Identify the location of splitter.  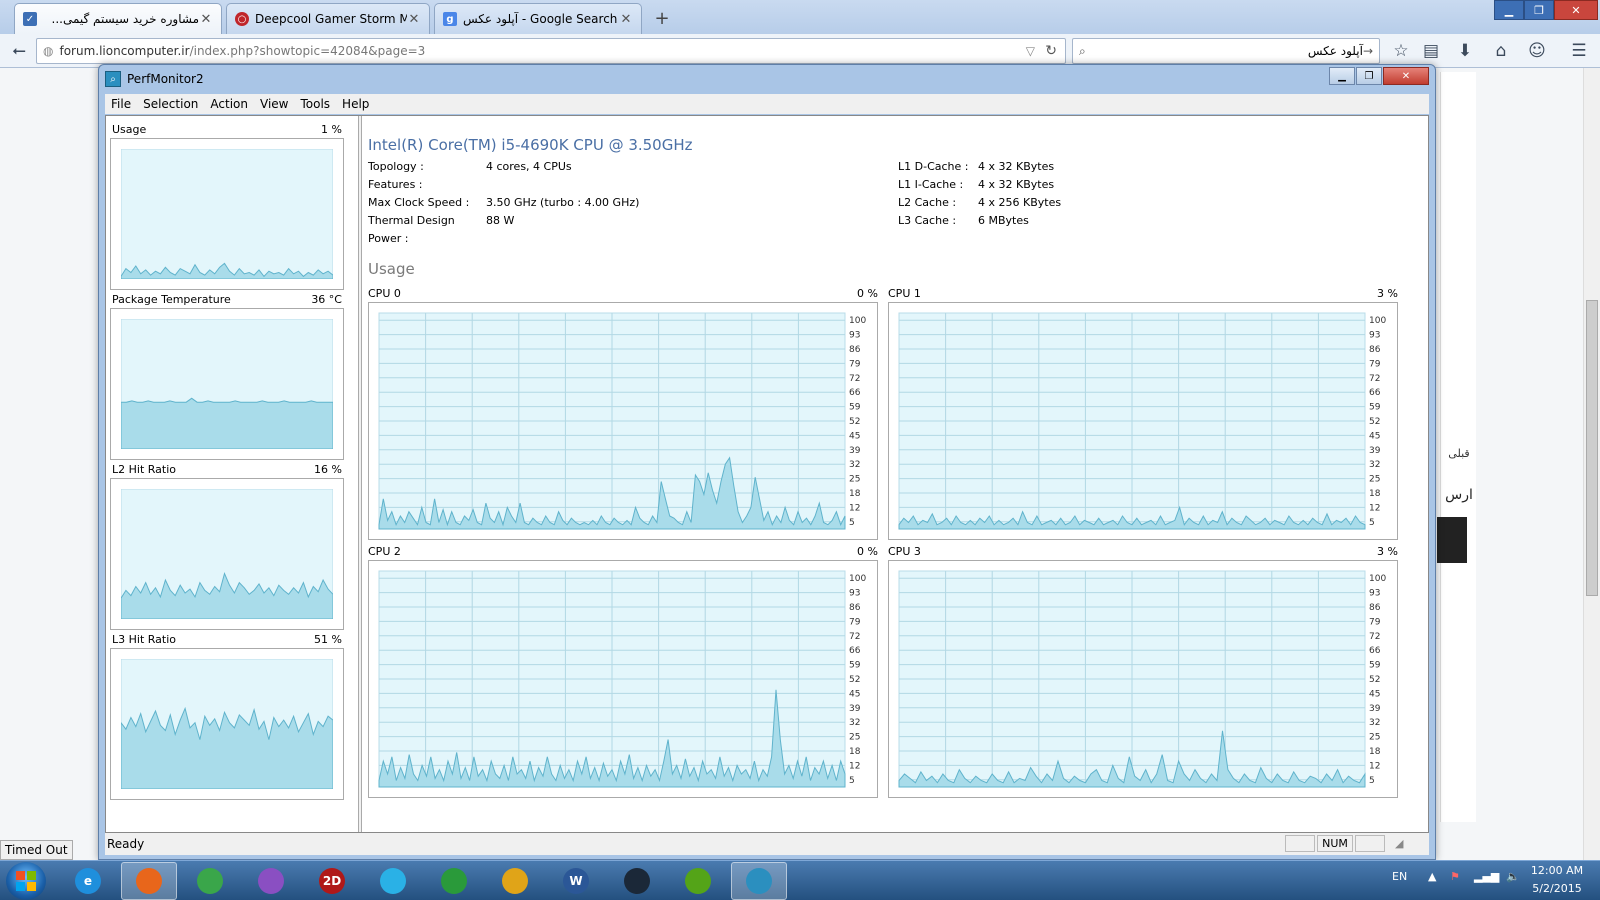
(360, 474).